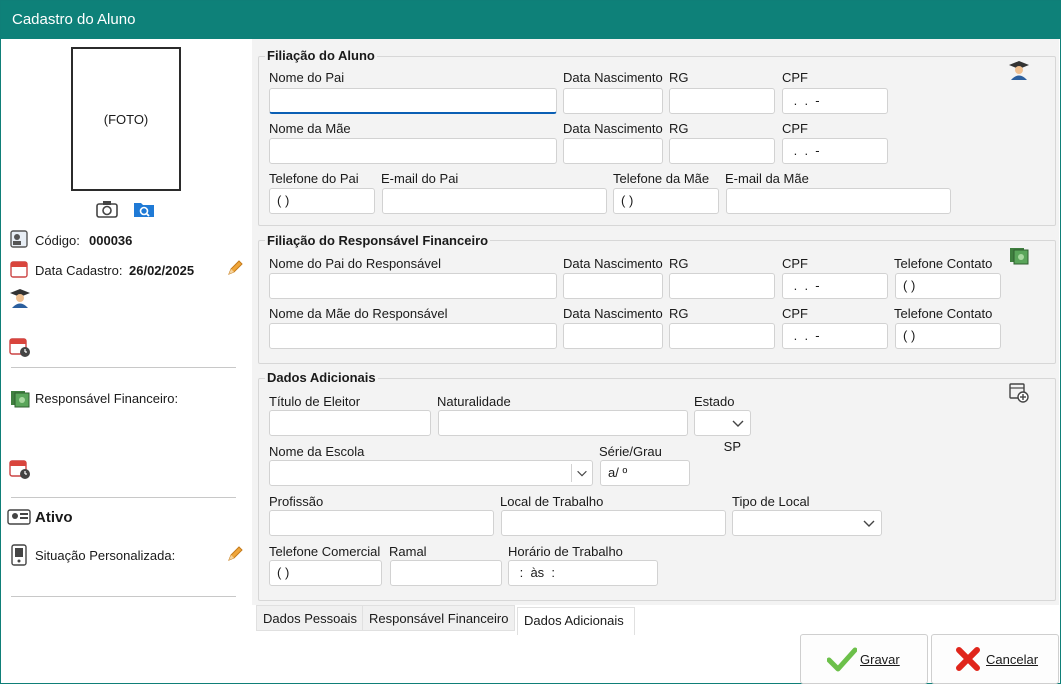 This screenshot has height=684, width=1061. I want to click on gravar-label: Gravar, so click(880, 659).